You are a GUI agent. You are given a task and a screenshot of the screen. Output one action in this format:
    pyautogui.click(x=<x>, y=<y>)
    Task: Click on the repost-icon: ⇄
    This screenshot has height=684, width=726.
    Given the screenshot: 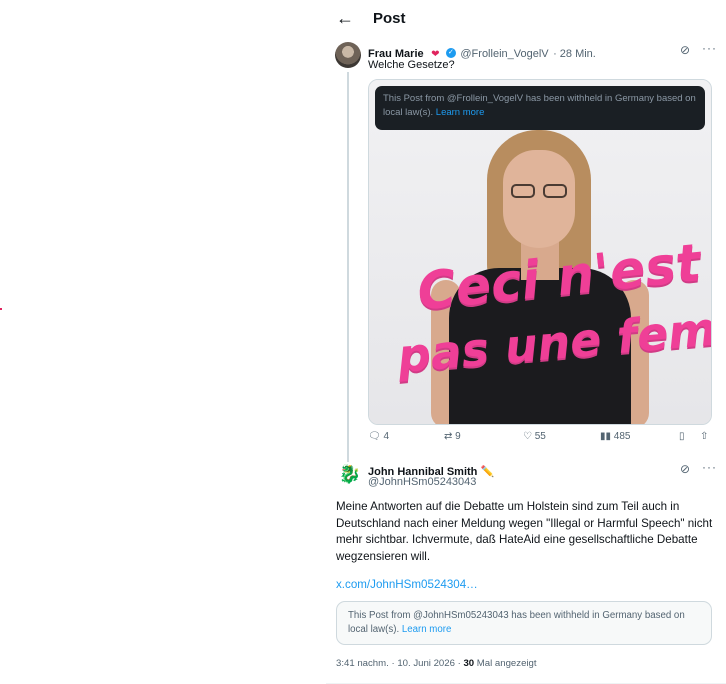 What is the action you would take?
    pyautogui.click(x=448, y=436)
    